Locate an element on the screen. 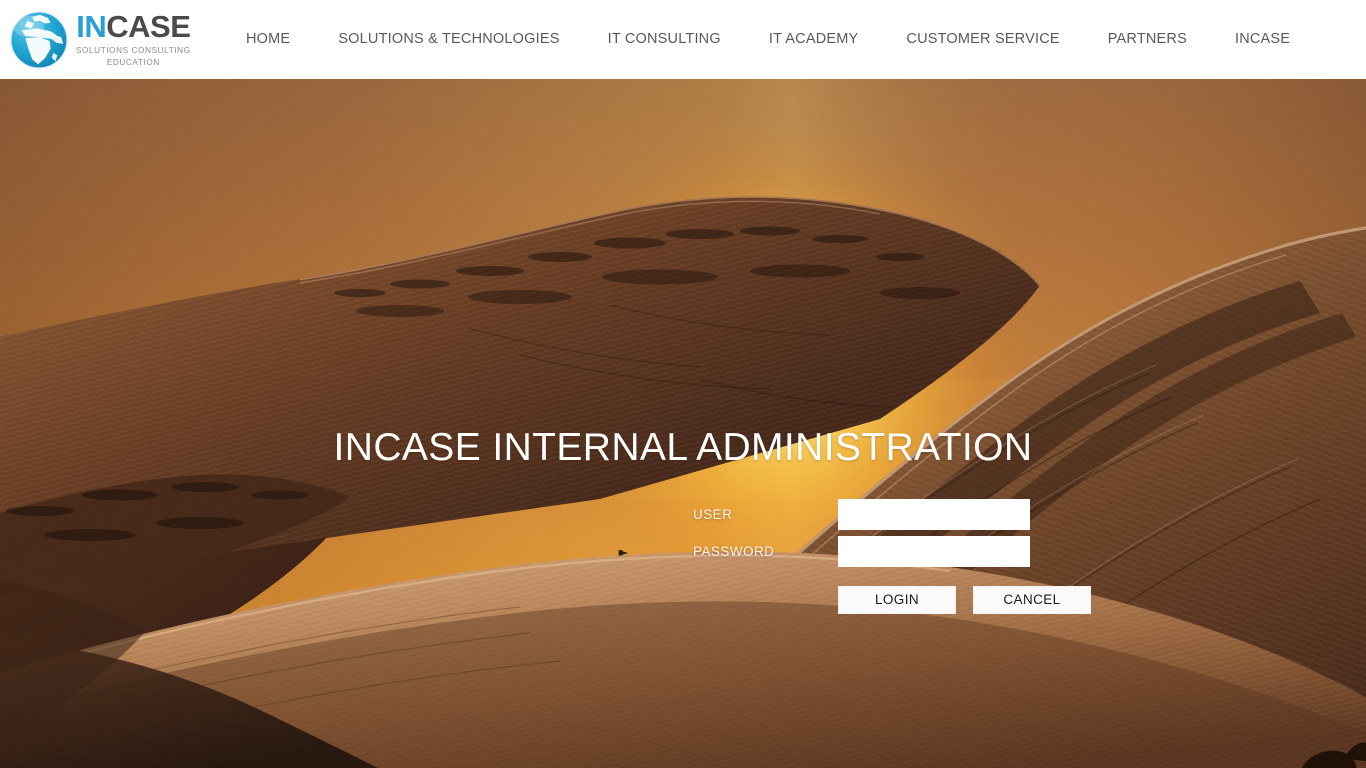 The height and width of the screenshot is (768, 1366). cancel-button: CANCEL is located at coordinates (1032, 600).